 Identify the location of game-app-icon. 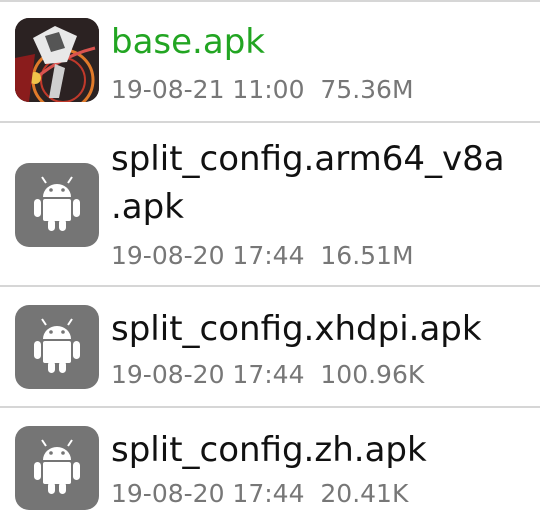
(57, 60).